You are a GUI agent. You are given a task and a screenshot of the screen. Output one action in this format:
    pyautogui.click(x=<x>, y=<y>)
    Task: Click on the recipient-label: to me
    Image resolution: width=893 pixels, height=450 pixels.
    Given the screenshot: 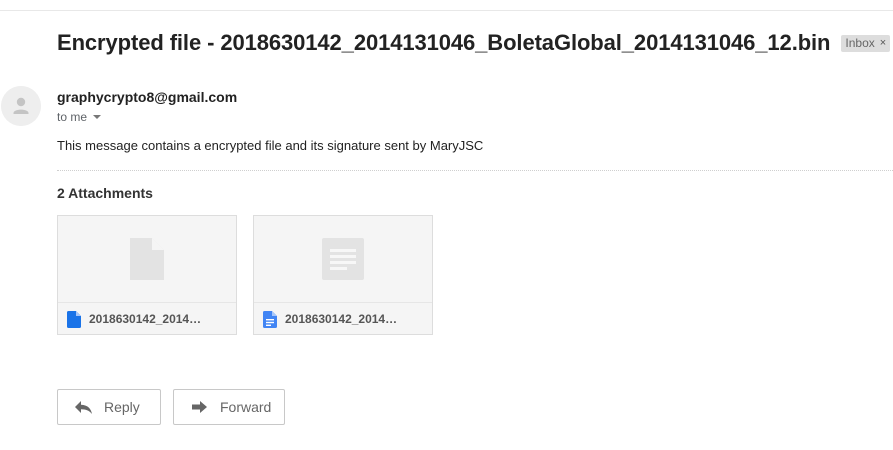 What is the action you would take?
    pyautogui.click(x=72, y=117)
    